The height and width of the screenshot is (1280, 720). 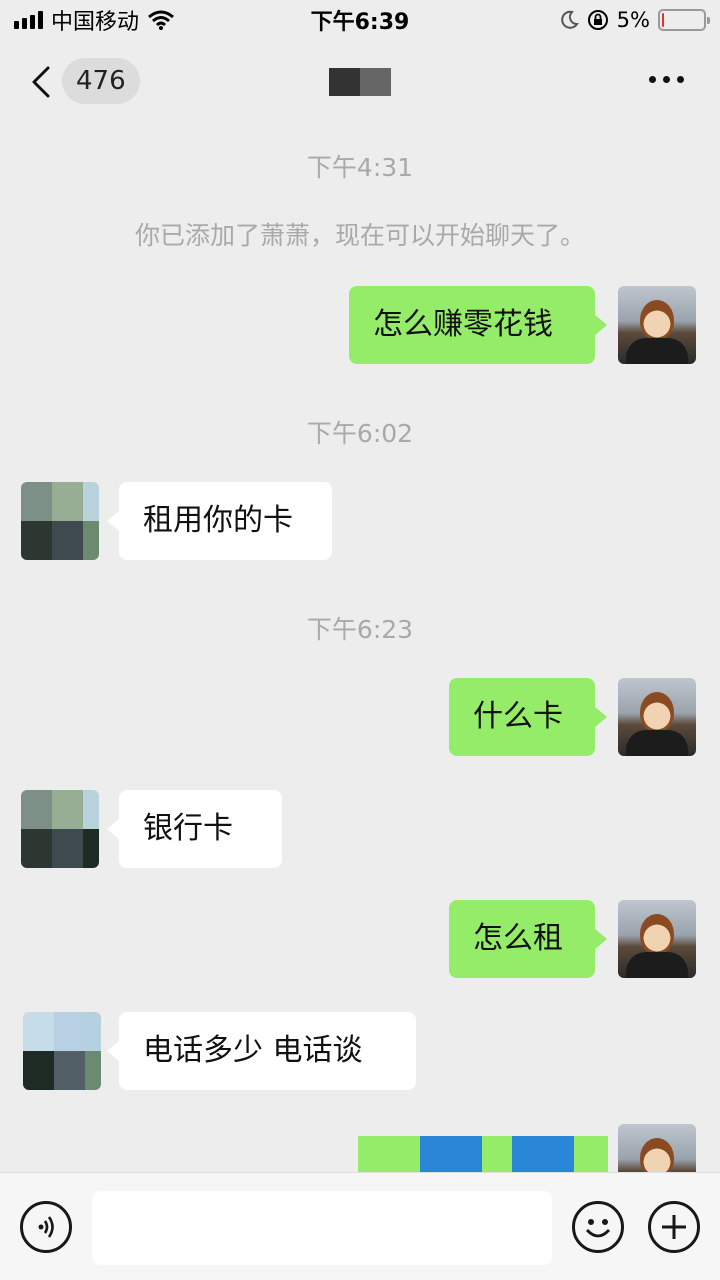 I want to click on battery-icon, so click(x=684, y=20).